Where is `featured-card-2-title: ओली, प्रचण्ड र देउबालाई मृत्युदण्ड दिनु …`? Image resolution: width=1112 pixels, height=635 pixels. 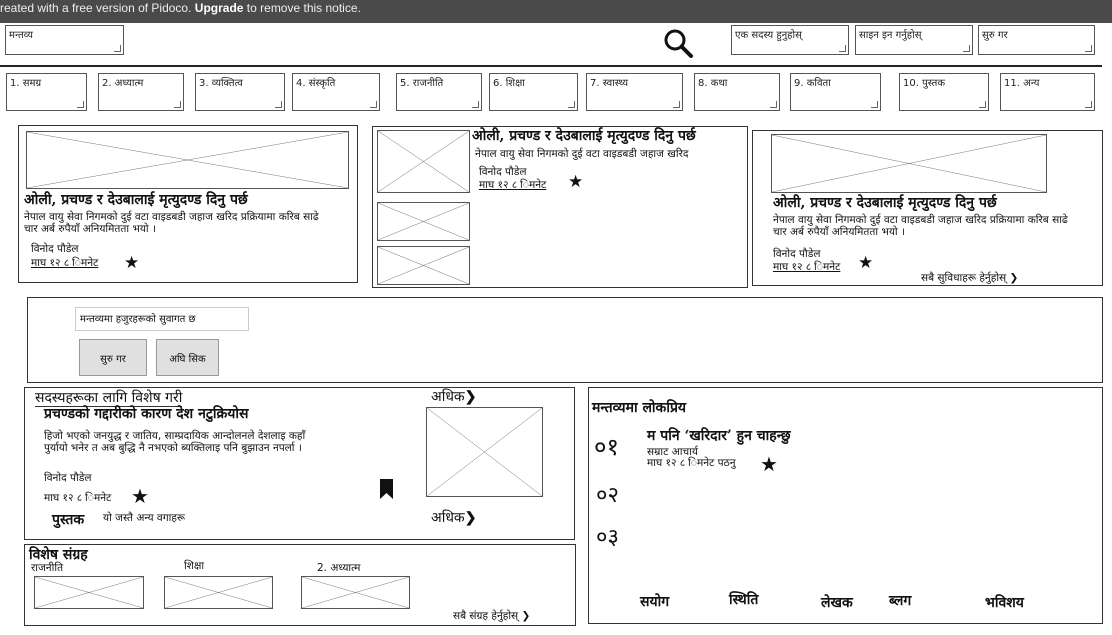
featured-card-2-title: ओली, प्रचण्ड र देउबालाई मृत्युदण्ड दिनु … is located at coordinates (609, 136).